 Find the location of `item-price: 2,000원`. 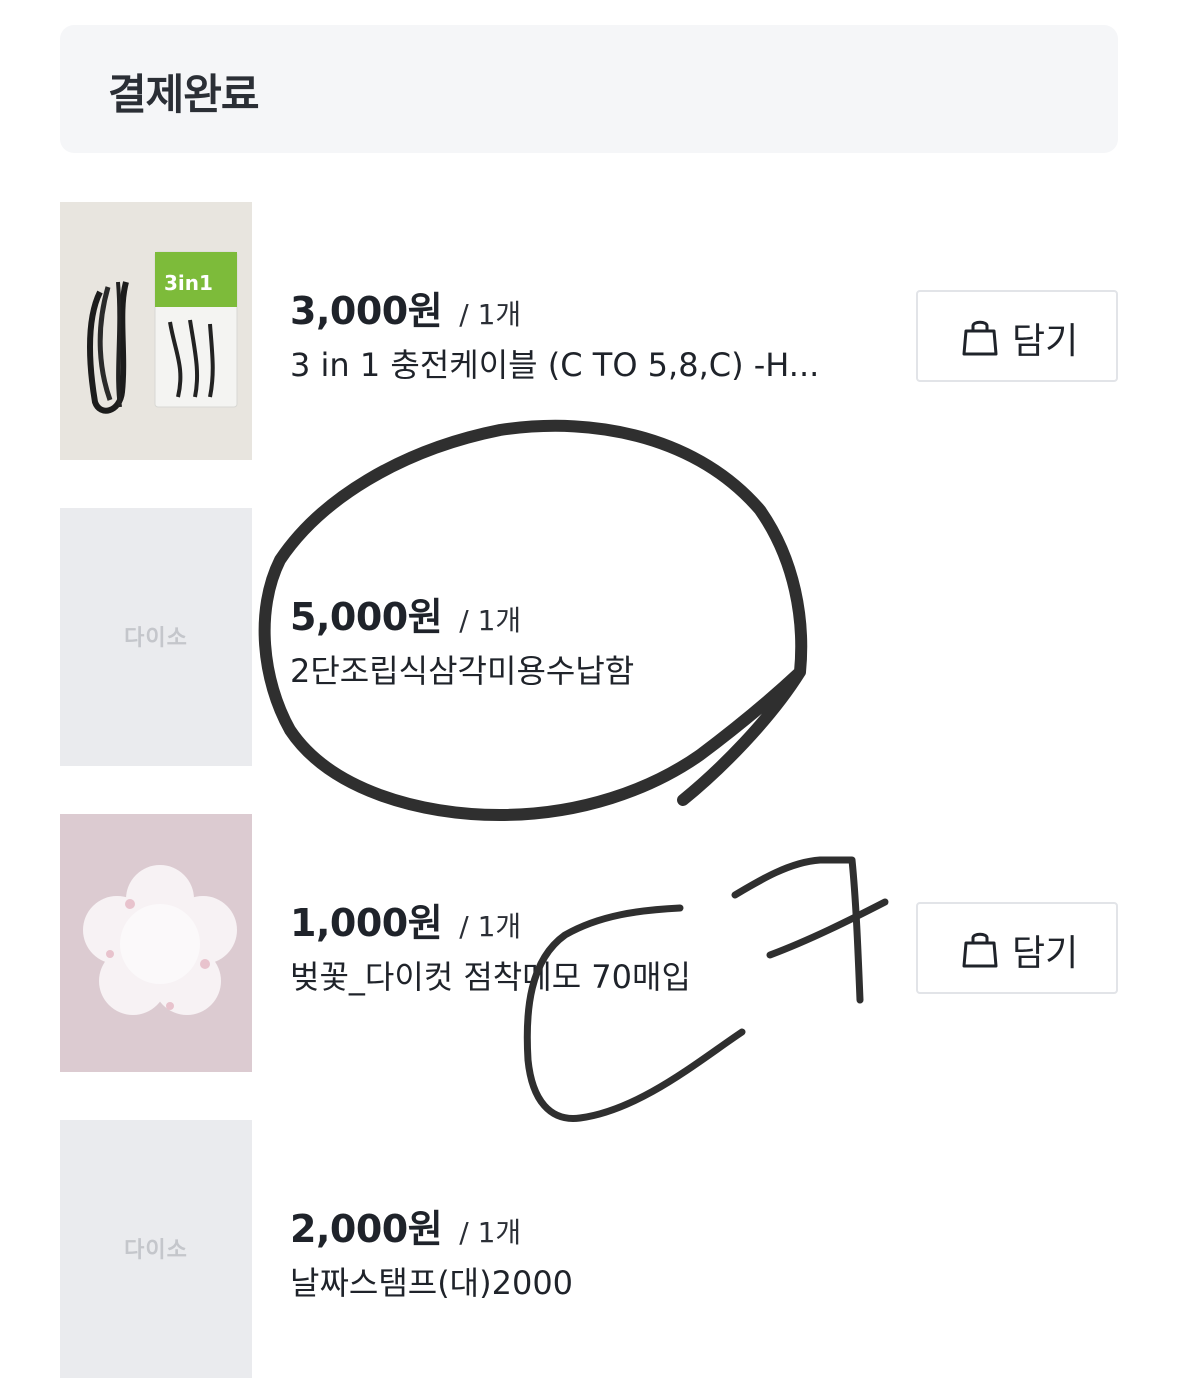

item-price: 2,000원 is located at coordinates (366, 1229).